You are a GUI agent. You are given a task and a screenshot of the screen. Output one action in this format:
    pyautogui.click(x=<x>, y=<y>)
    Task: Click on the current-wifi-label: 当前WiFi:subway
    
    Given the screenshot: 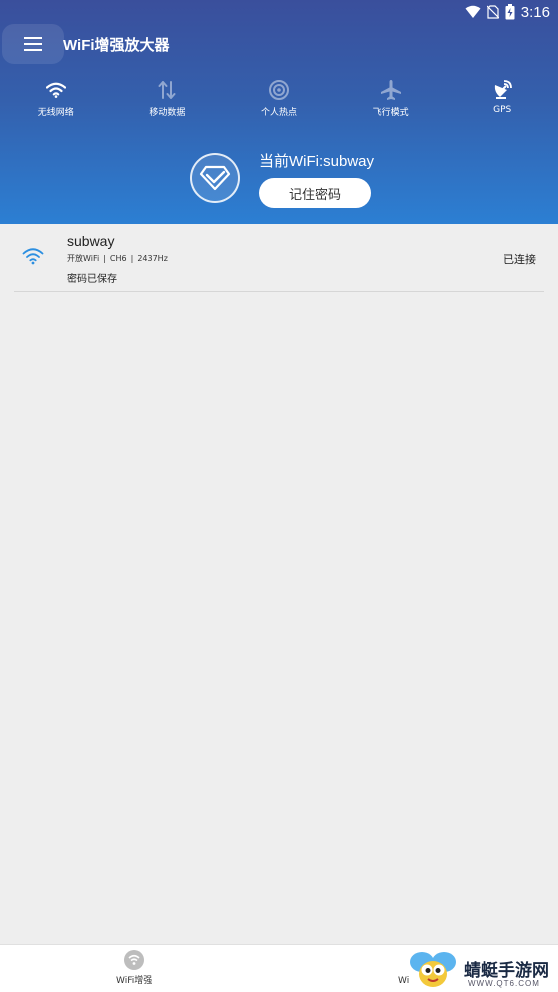 What is the action you would take?
    pyautogui.click(x=317, y=161)
    